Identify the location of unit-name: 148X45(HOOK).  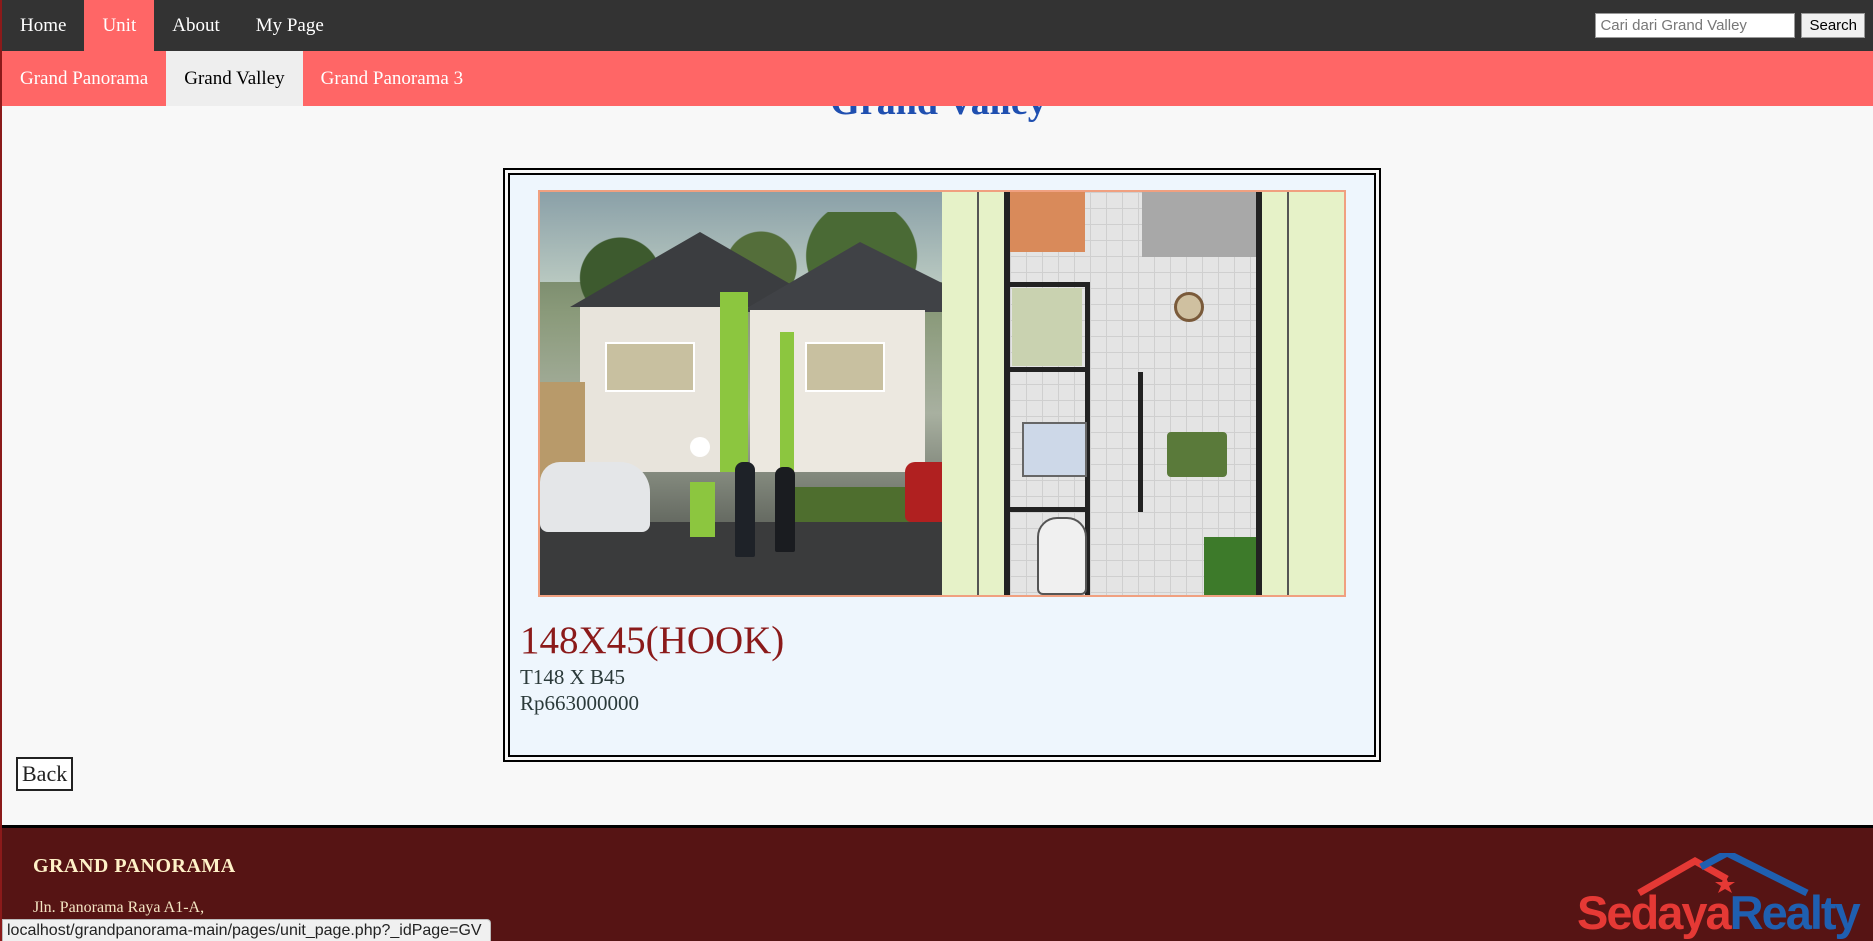
(652, 640).